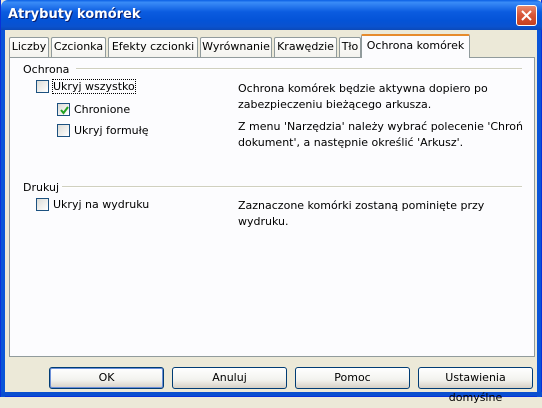  Describe the element at coordinates (271, 15) in the screenshot. I see `title-bar: Atrybuty komórek` at that location.